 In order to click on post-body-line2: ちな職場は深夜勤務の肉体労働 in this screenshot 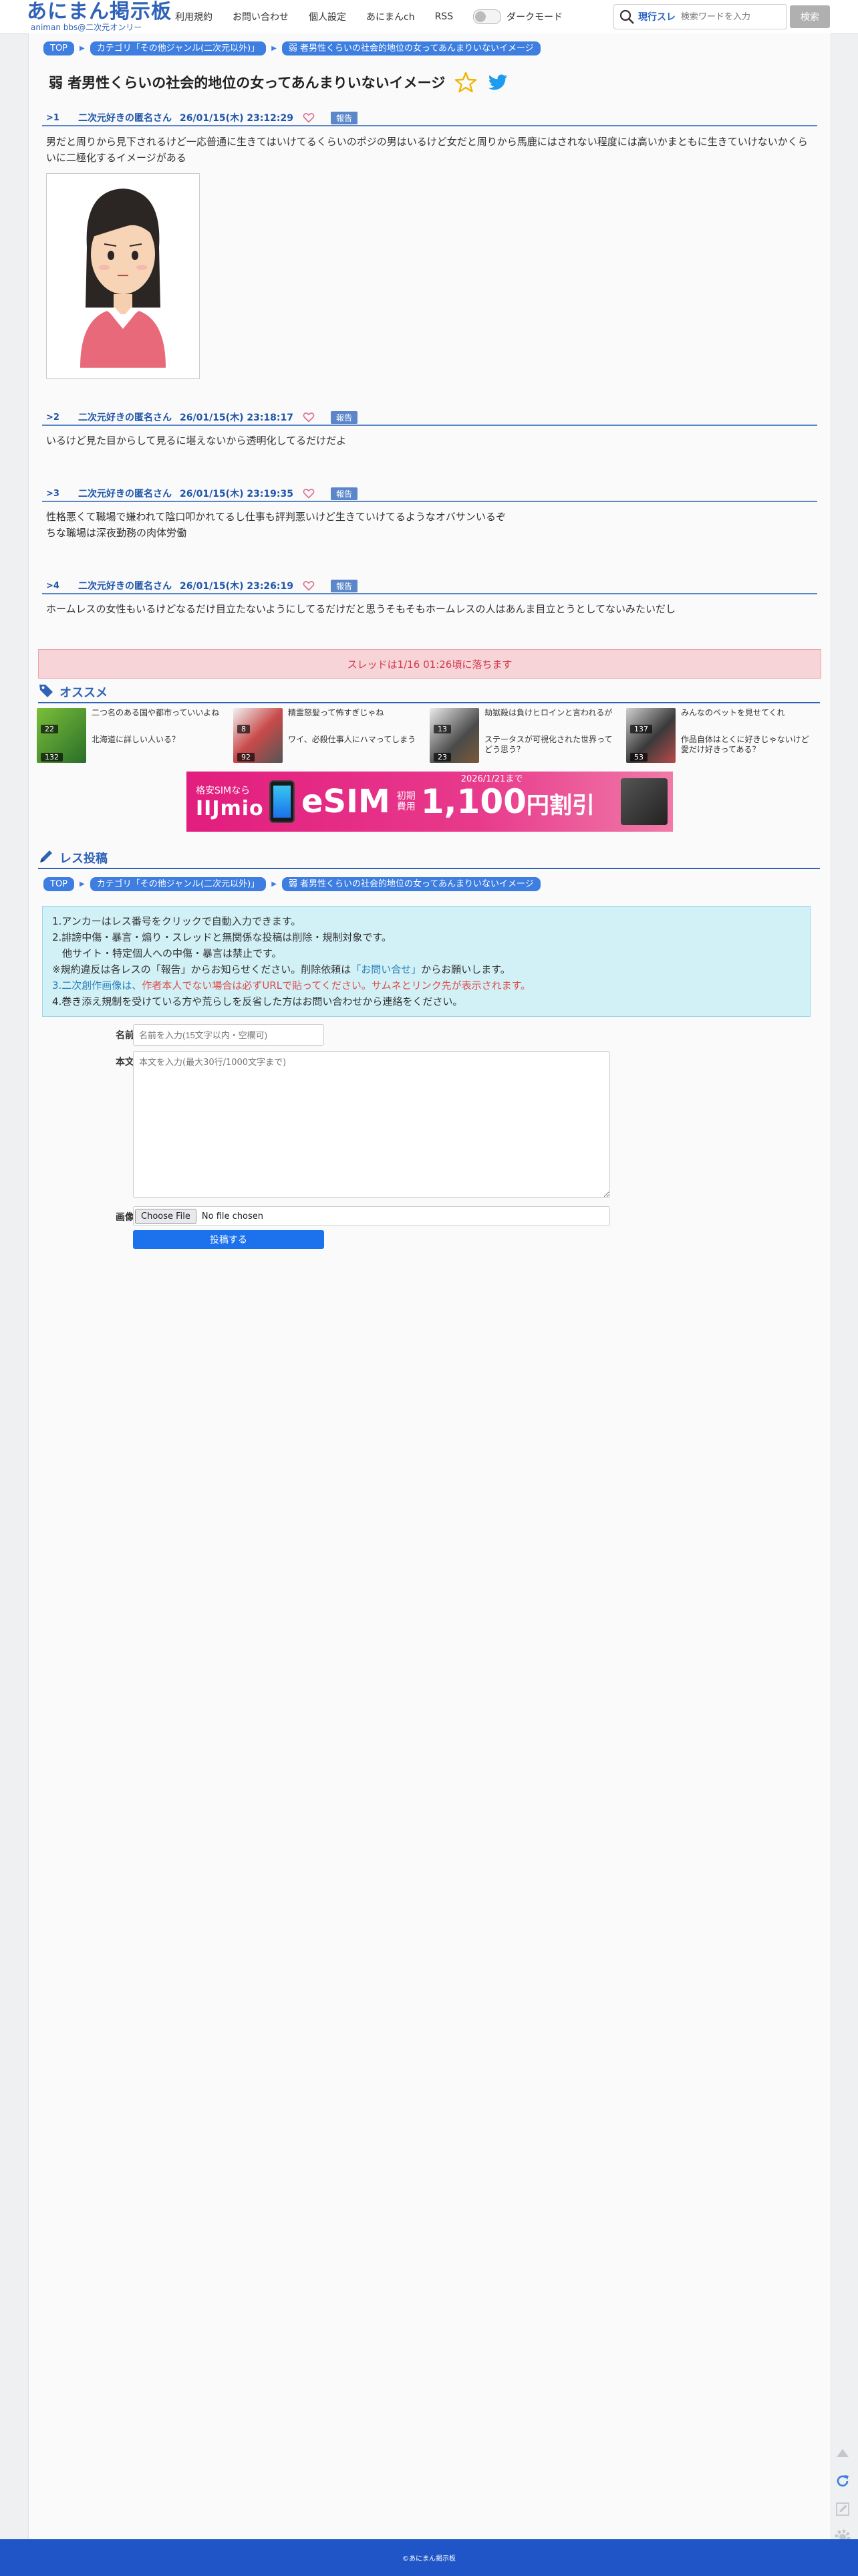, I will do `click(116, 533)`.